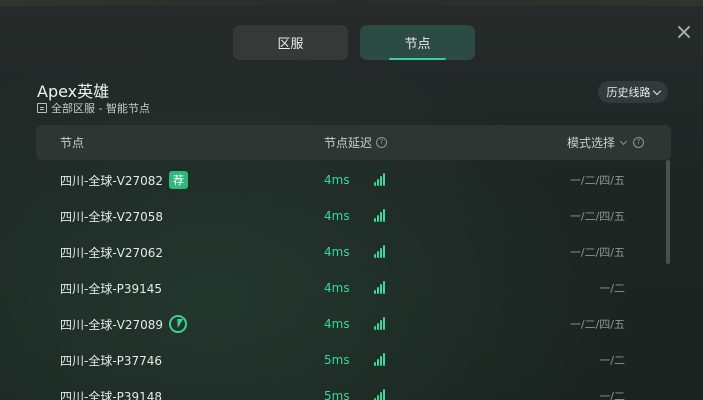  I want to click on table-row: 四川-全球-P39145 4ms 一/二, so click(353, 288).